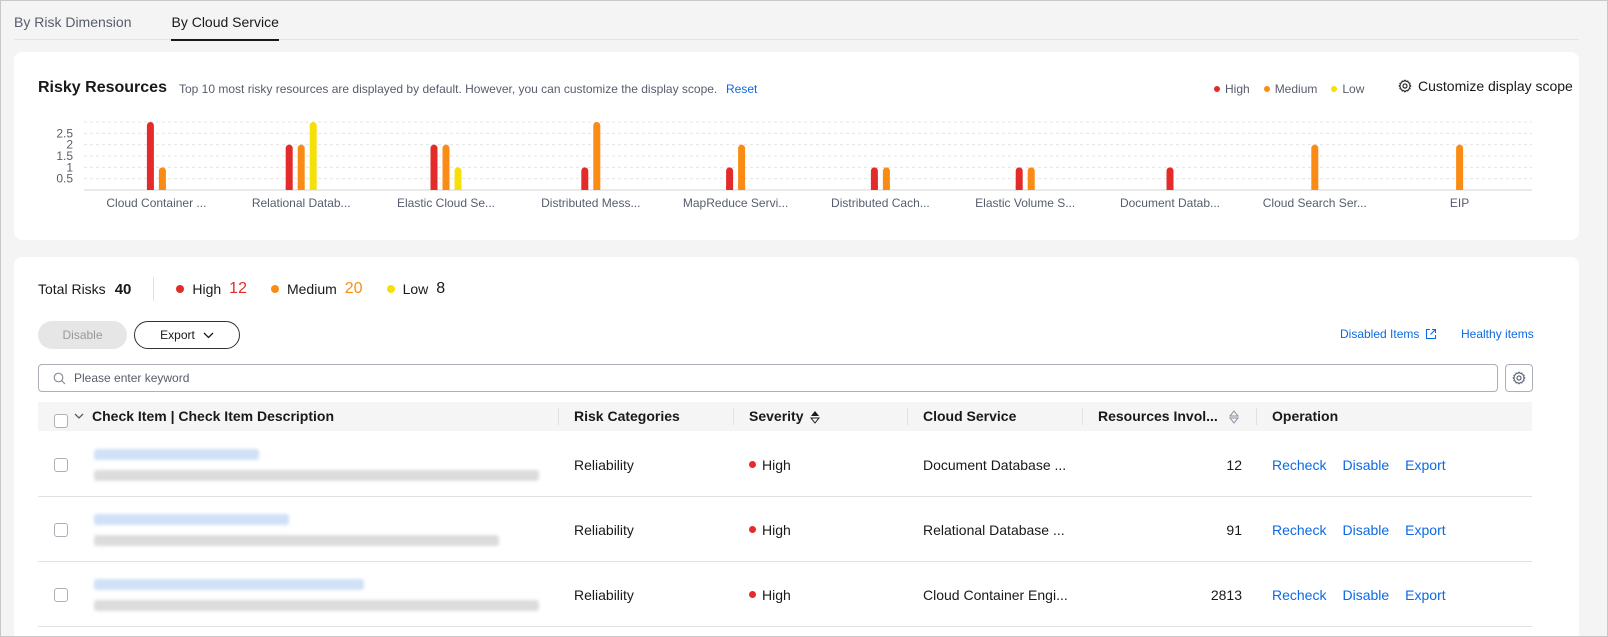 This screenshot has height=637, width=1608. What do you see at coordinates (225, 21) in the screenshot?
I see `tab-by-cloud-service: By Cloud Service` at bounding box center [225, 21].